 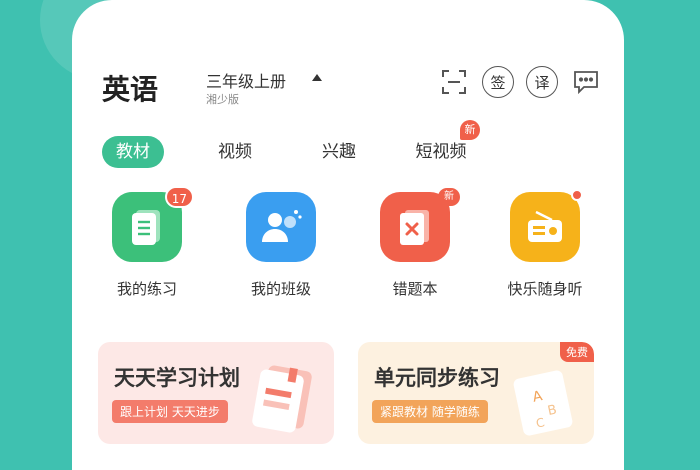 What do you see at coordinates (339, 152) in the screenshot?
I see `tab-interest: 兴趣` at bounding box center [339, 152].